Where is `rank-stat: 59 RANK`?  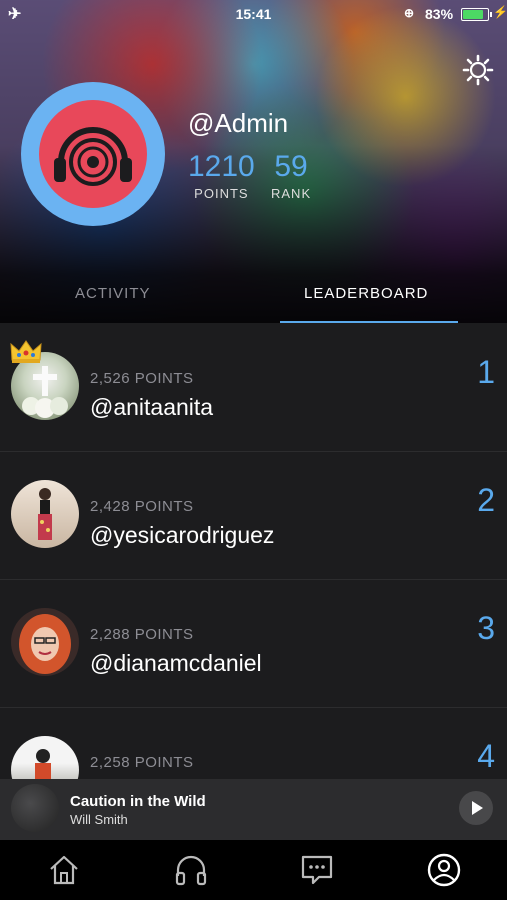 rank-stat: 59 RANK is located at coordinates (291, 175).